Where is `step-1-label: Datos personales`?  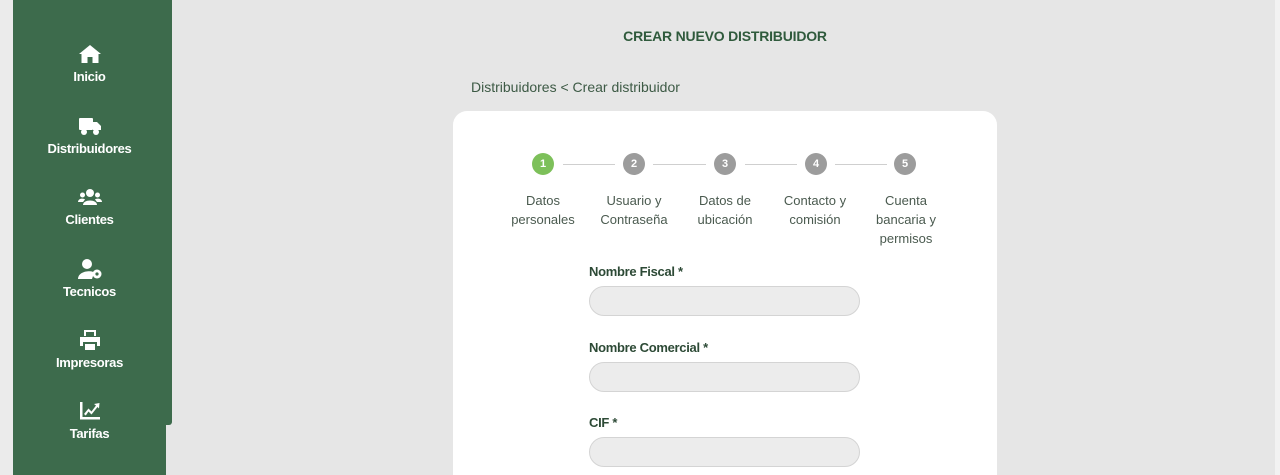 step-1-label: Datos personales is located at coordinates (543, 210).